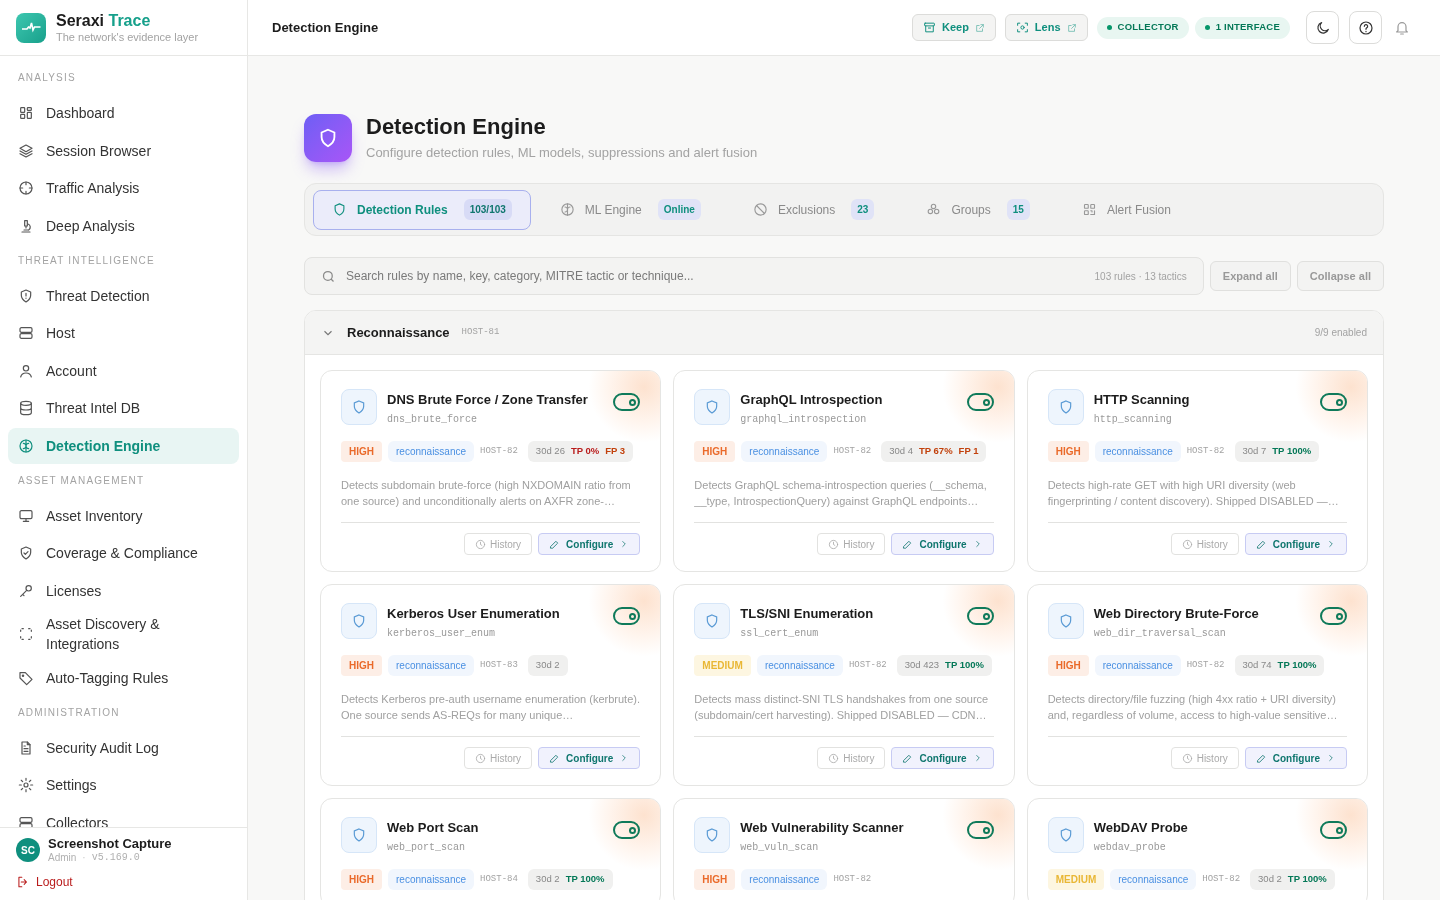 The image size is (1440, 900). I want to click on external-link-icon, so click(979, 27).